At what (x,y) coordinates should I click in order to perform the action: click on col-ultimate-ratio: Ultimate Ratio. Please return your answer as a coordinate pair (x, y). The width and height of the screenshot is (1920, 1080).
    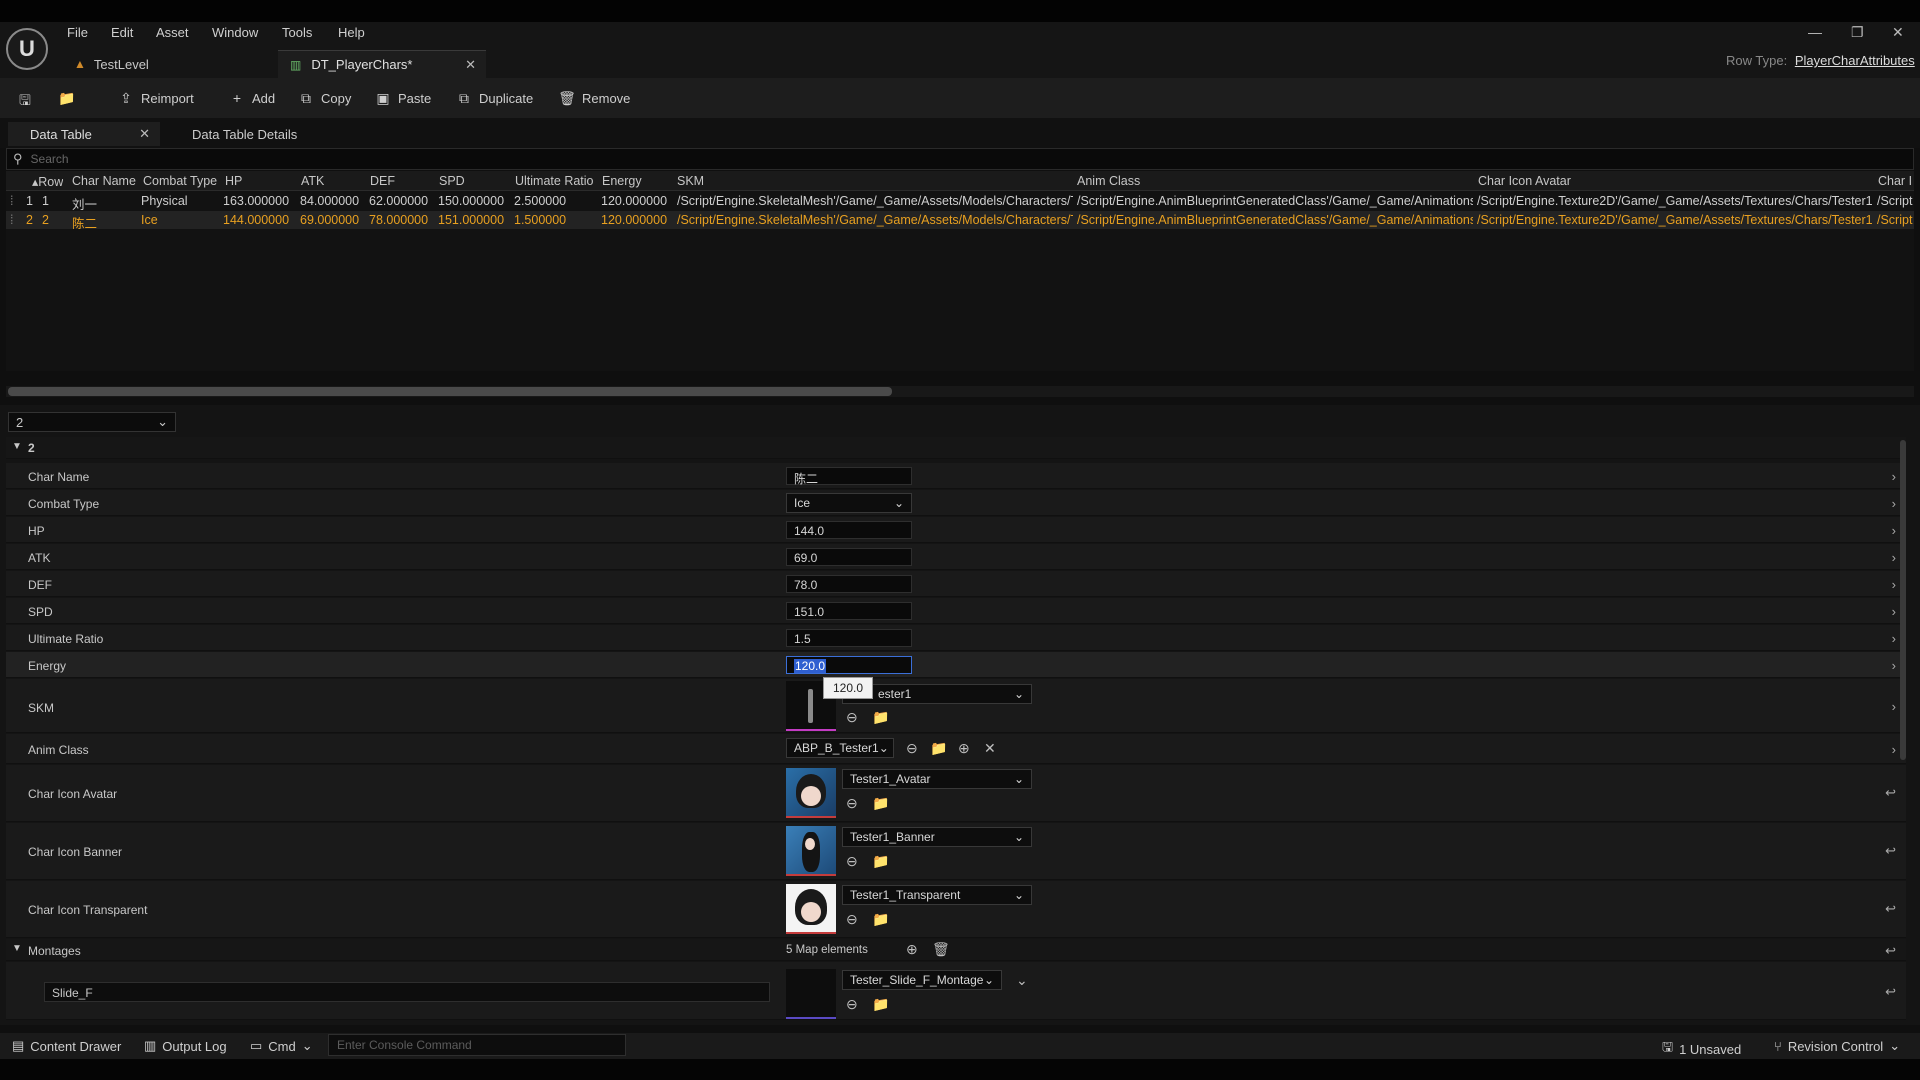
    Looking at the image, I should click on (554, 181).